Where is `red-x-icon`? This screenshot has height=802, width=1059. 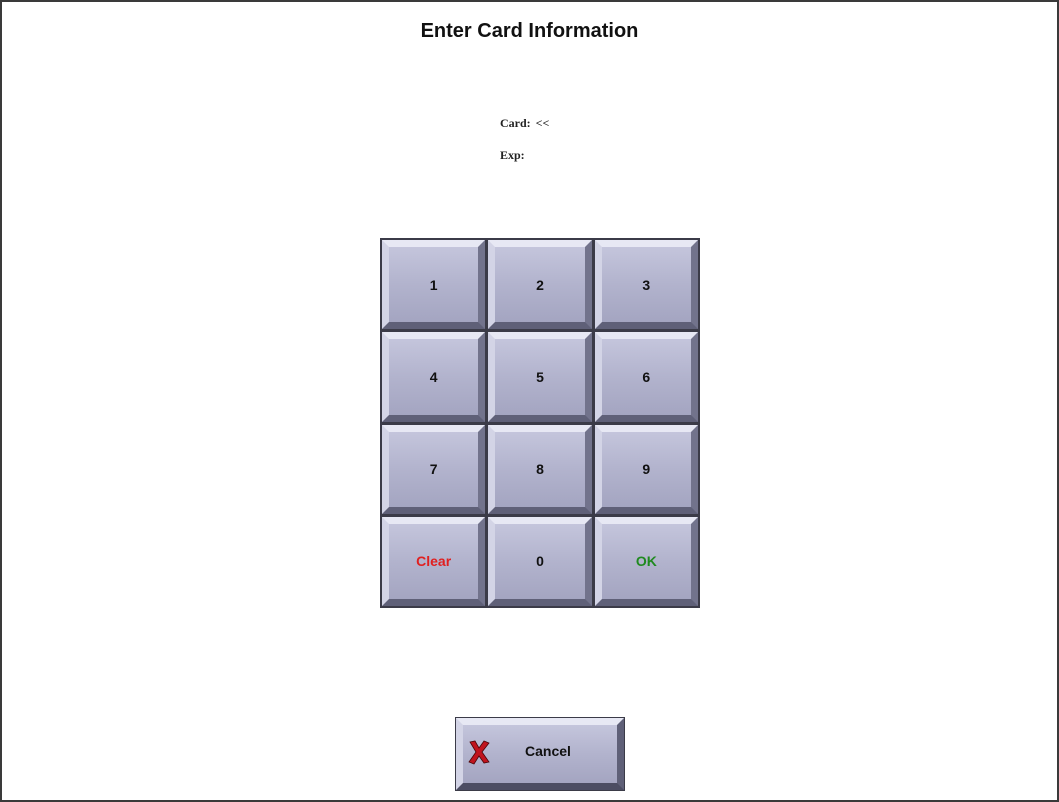 red-x-icon is located at coordinates (479, 752).